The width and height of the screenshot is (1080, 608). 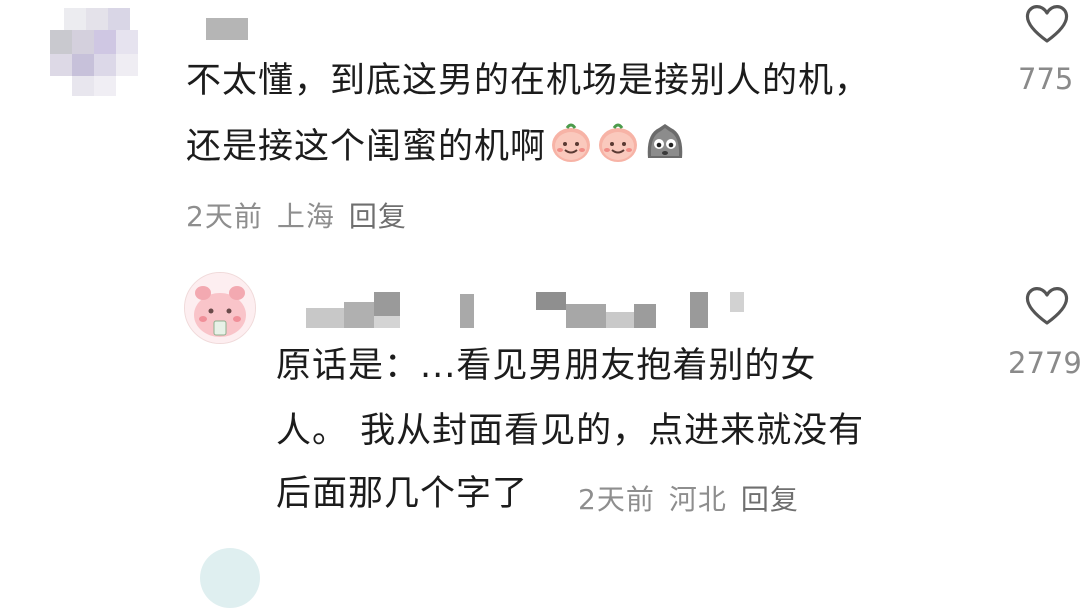 I want to click on comment-location: 河北, so click(x=697, y=499).